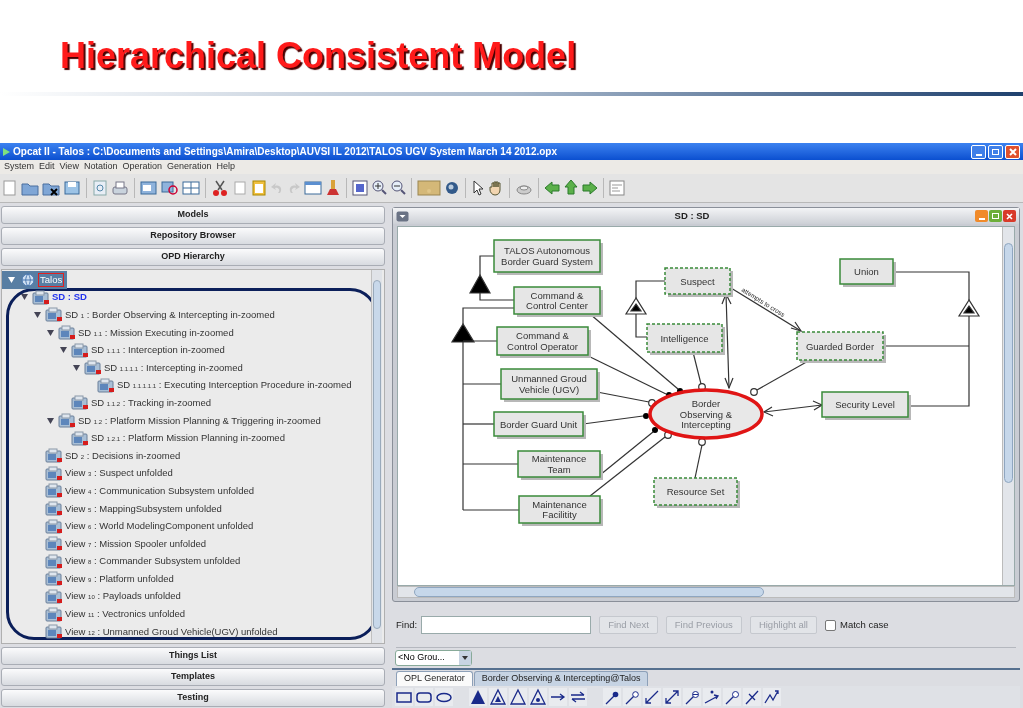  What do you see at coordinates (478, 697) in the screenshot?
I see `filled-triangle-icon` at bounding box center [478, 697].